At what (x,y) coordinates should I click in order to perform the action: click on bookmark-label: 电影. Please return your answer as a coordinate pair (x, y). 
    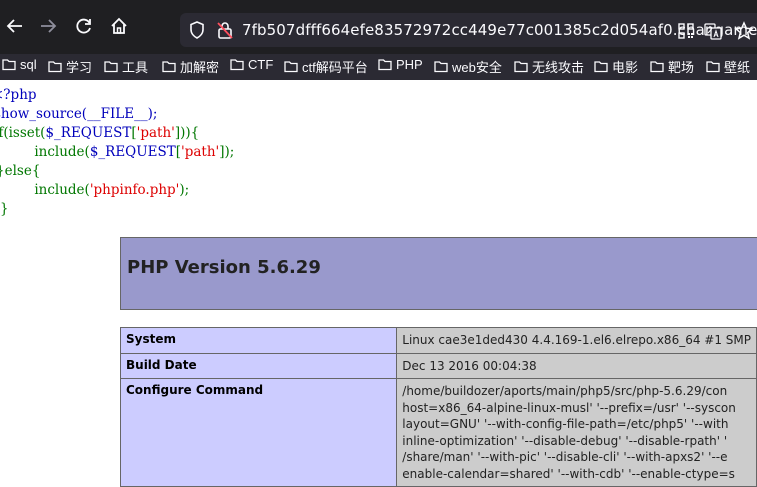
    Looking at the image, I should click on (625, 67).